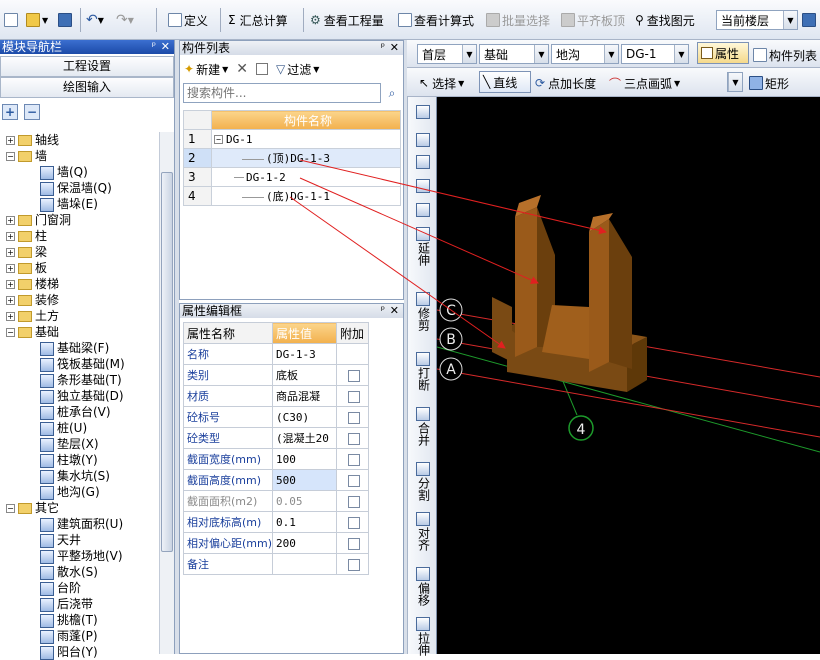  I want to click on table-row: 3 DG-1-2, so click(292, 177).